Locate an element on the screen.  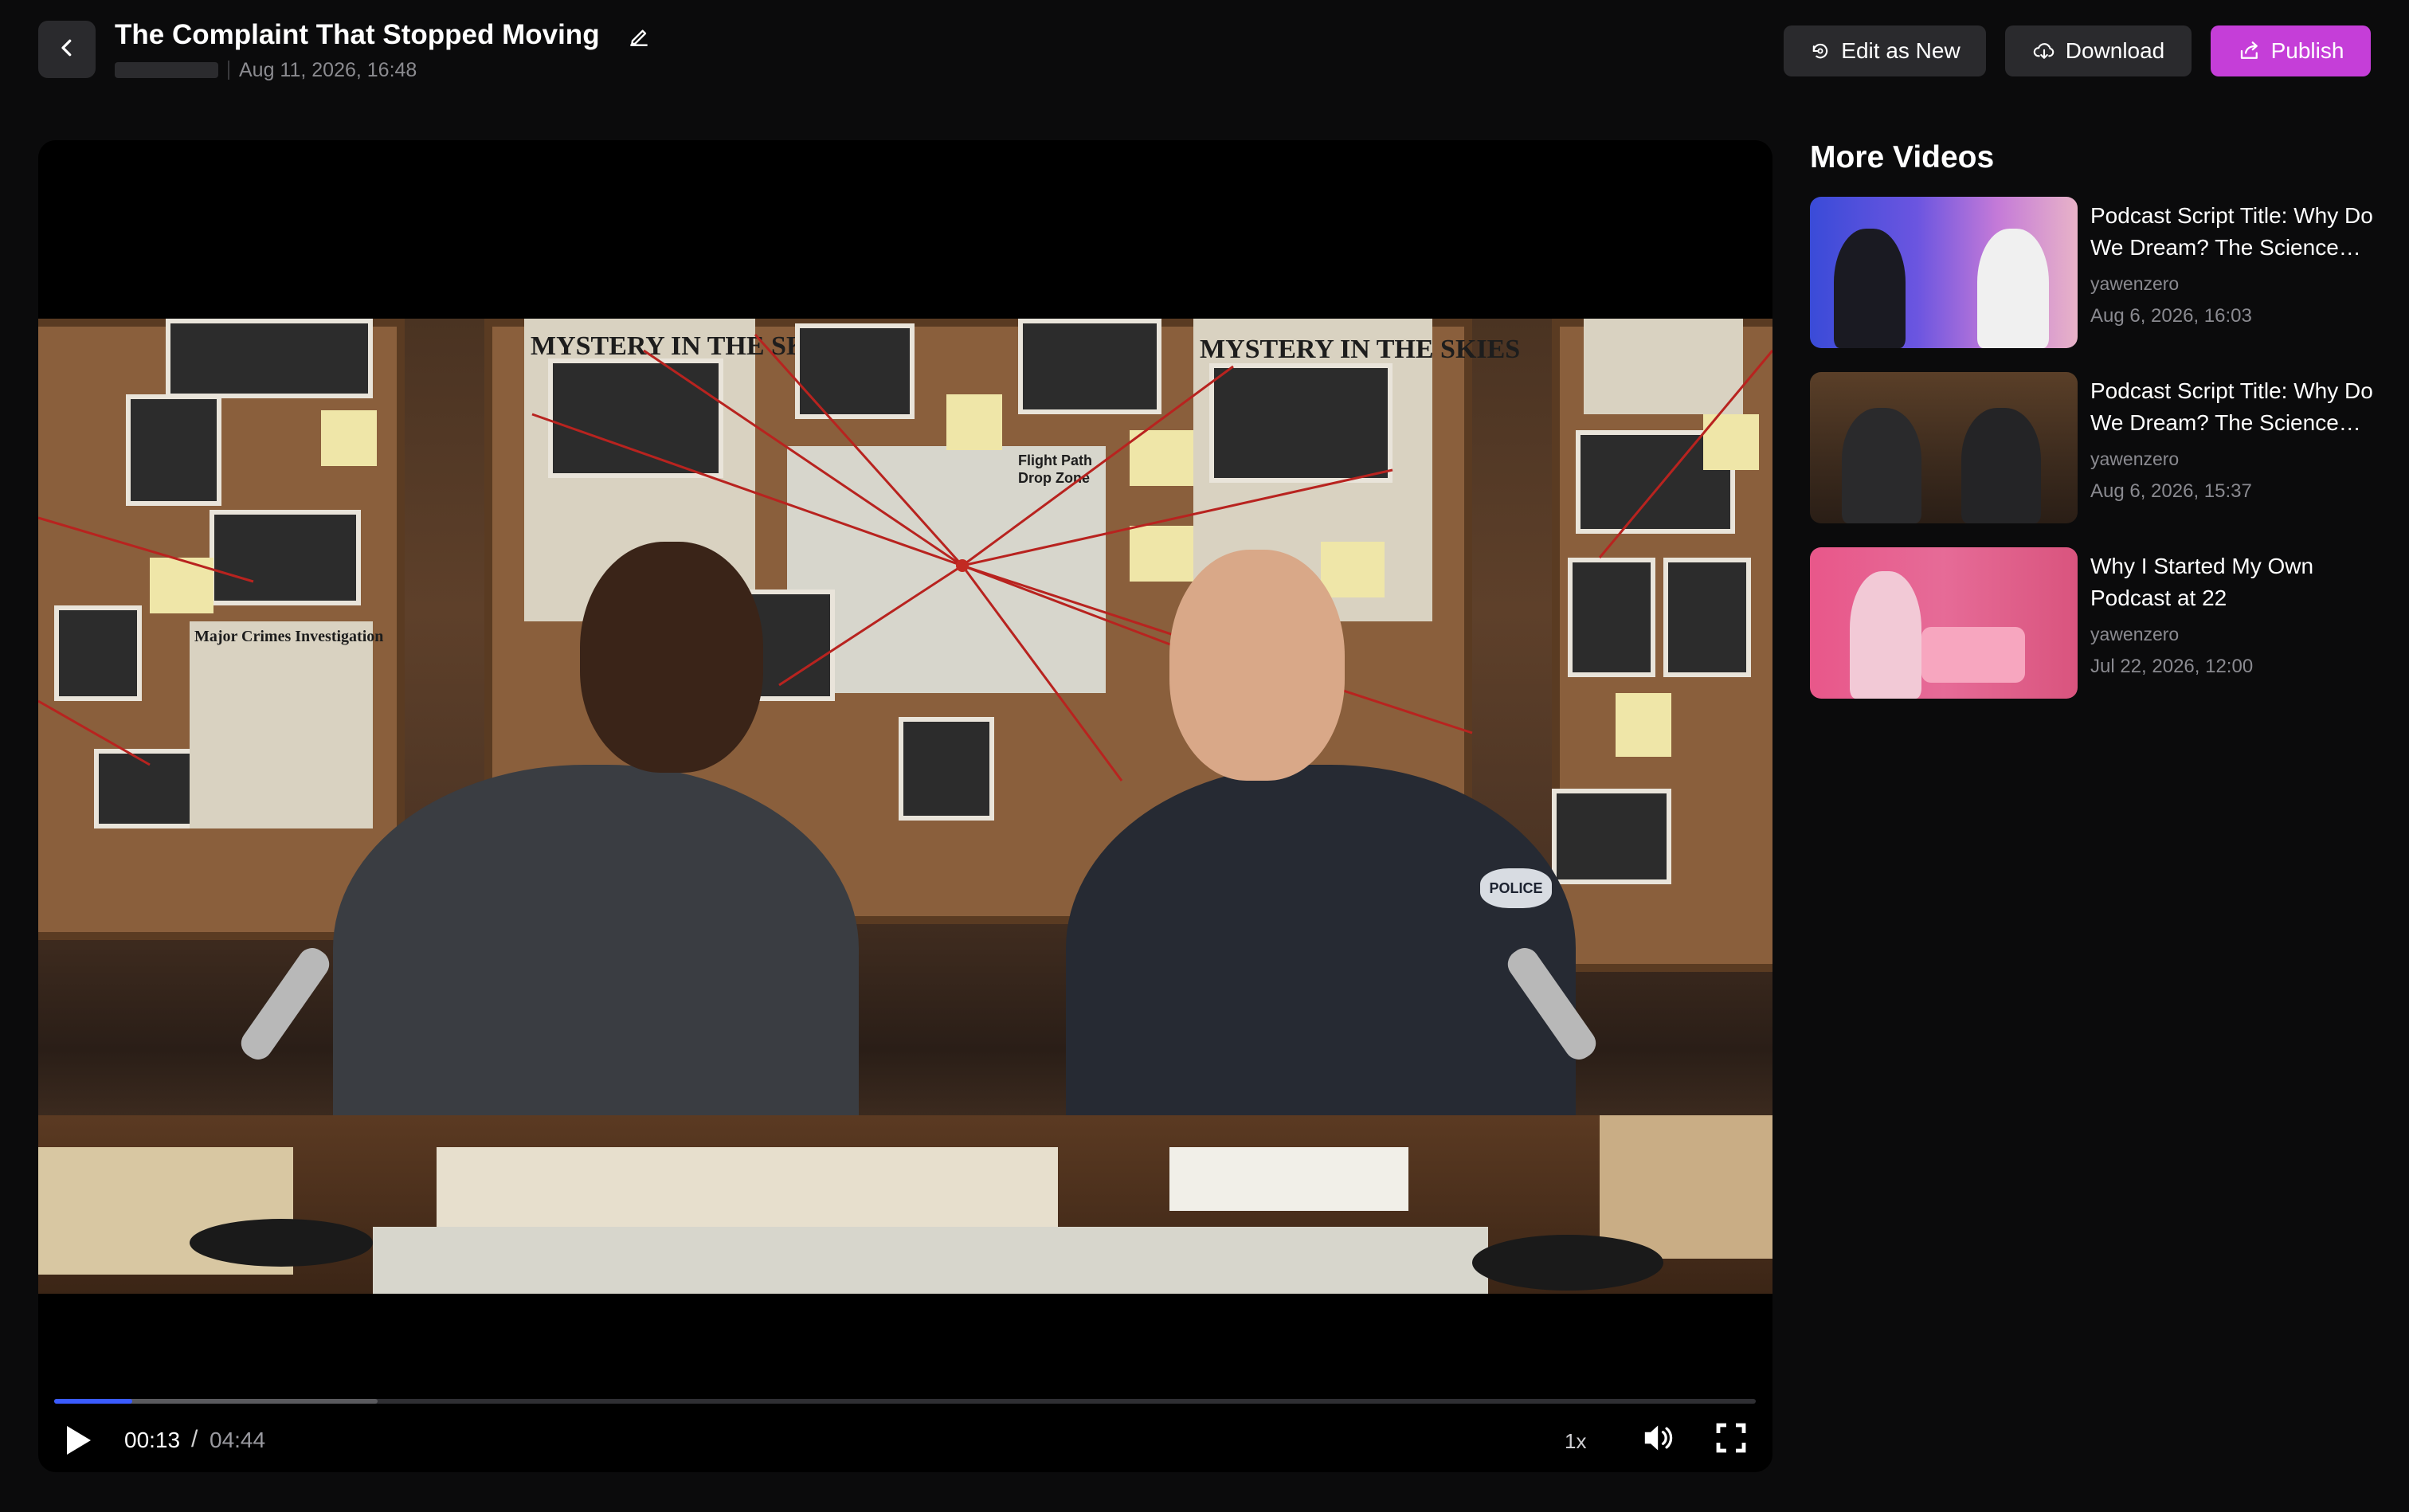
volume-icon is located at coordinates (1659, 1440).